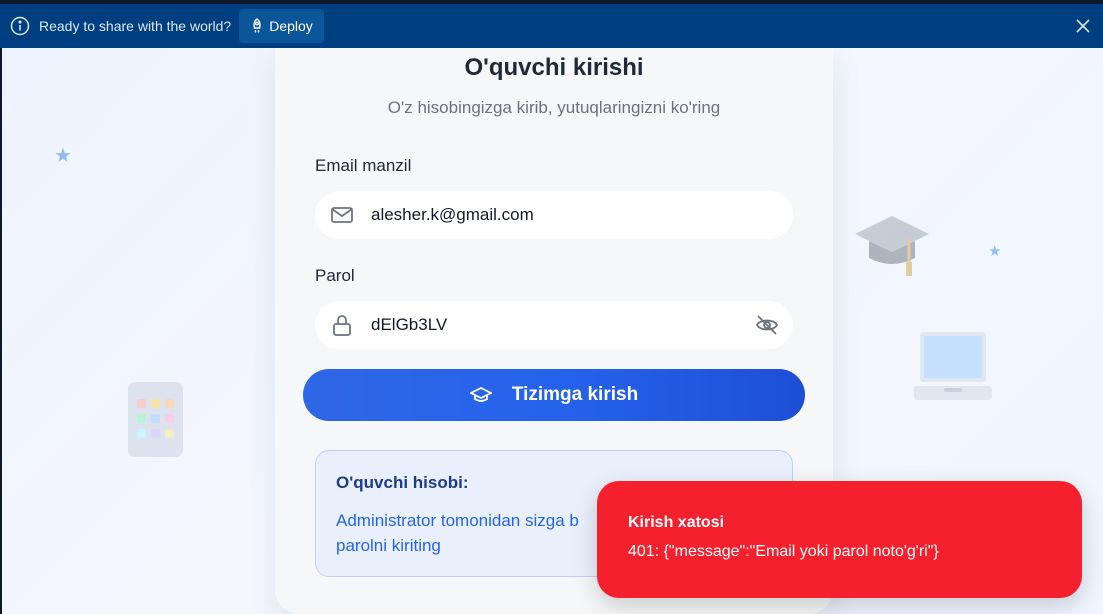 This screenshot has width=1103, height=614. I want to click on laptop-icon, so click(953, 370).